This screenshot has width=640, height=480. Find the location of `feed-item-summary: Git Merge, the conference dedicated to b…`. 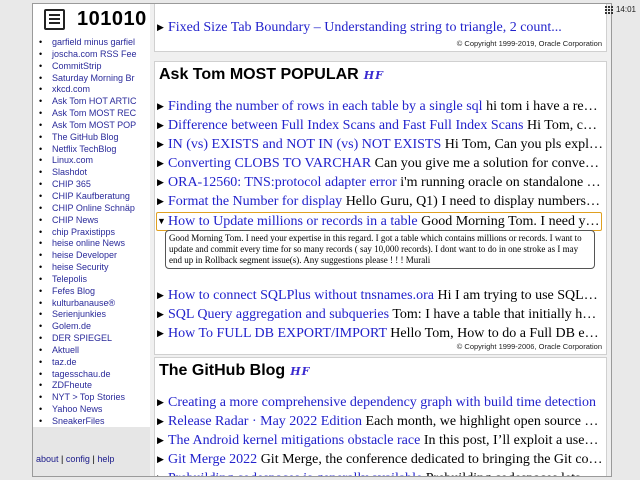

feed-item-summary: Git Merge, the conference dedicated to b… is located at coordinates (430, 459).